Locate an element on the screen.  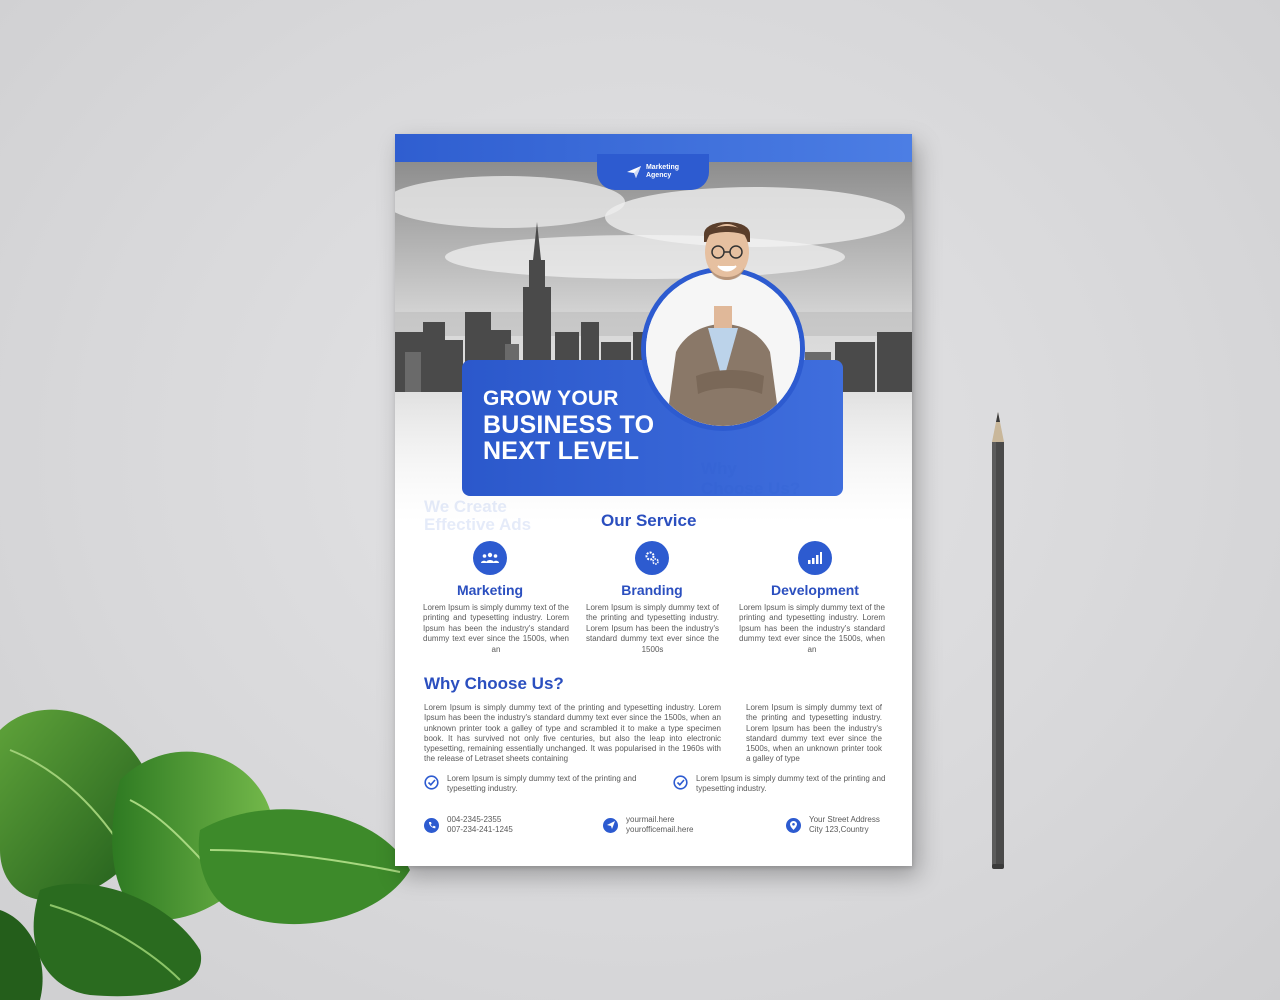
brand-logo: Marketing Agency is located at coordinates (653, 172).